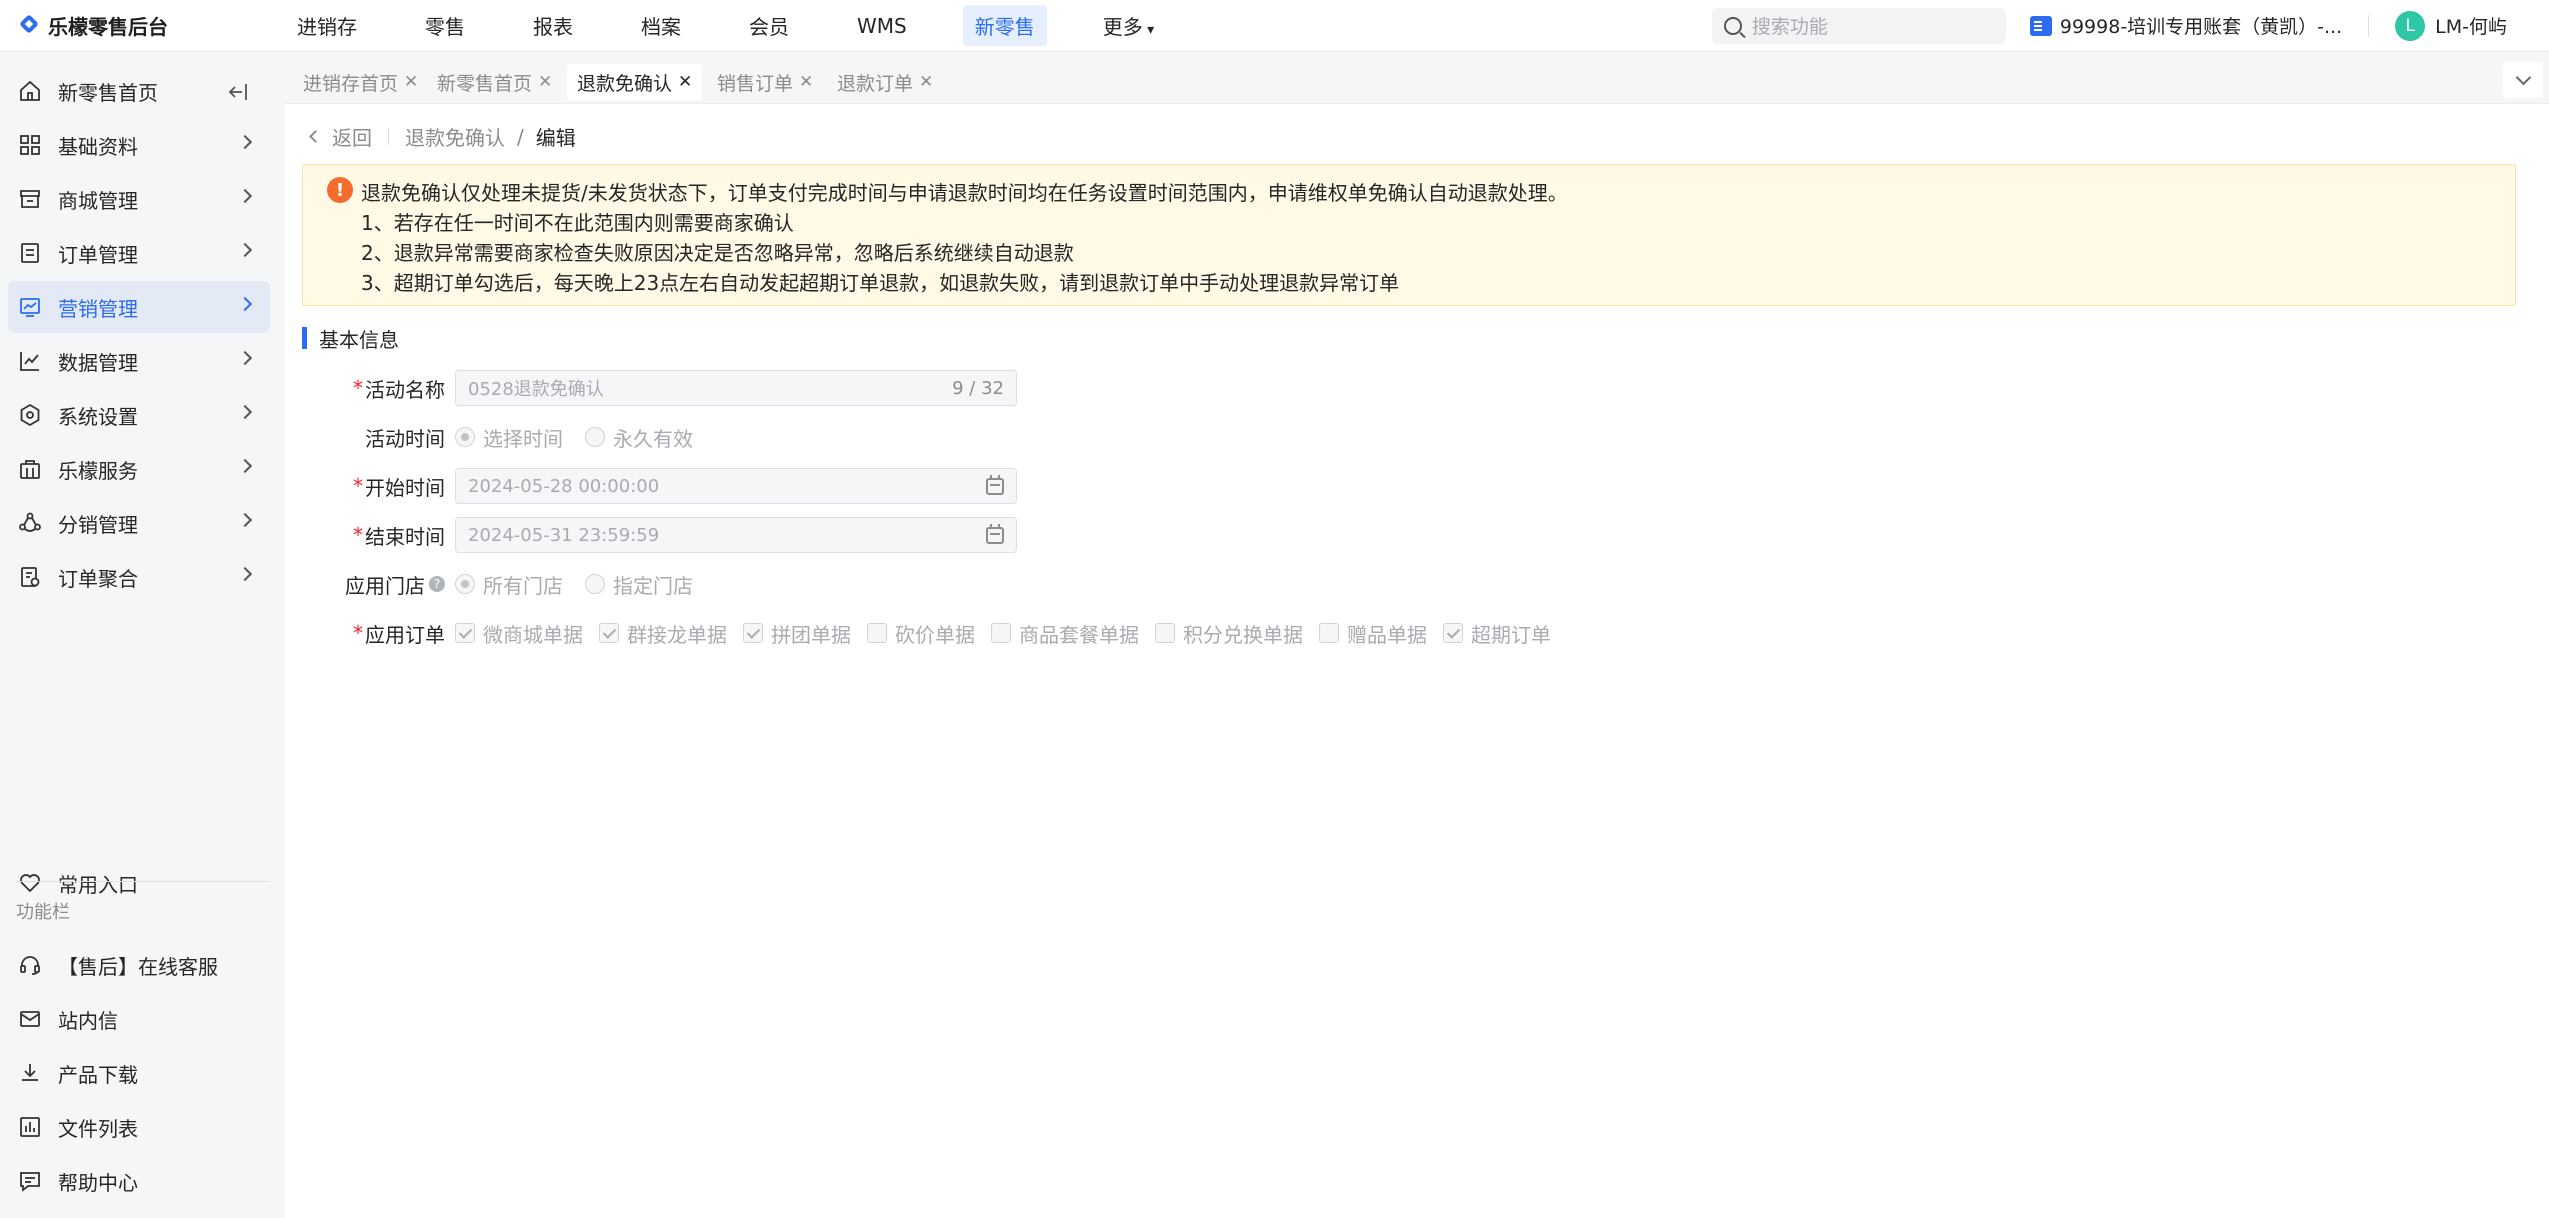 This screenshot has height=1218, width=2549. I want to click on option-label: 所有门店, so click(523, 585).